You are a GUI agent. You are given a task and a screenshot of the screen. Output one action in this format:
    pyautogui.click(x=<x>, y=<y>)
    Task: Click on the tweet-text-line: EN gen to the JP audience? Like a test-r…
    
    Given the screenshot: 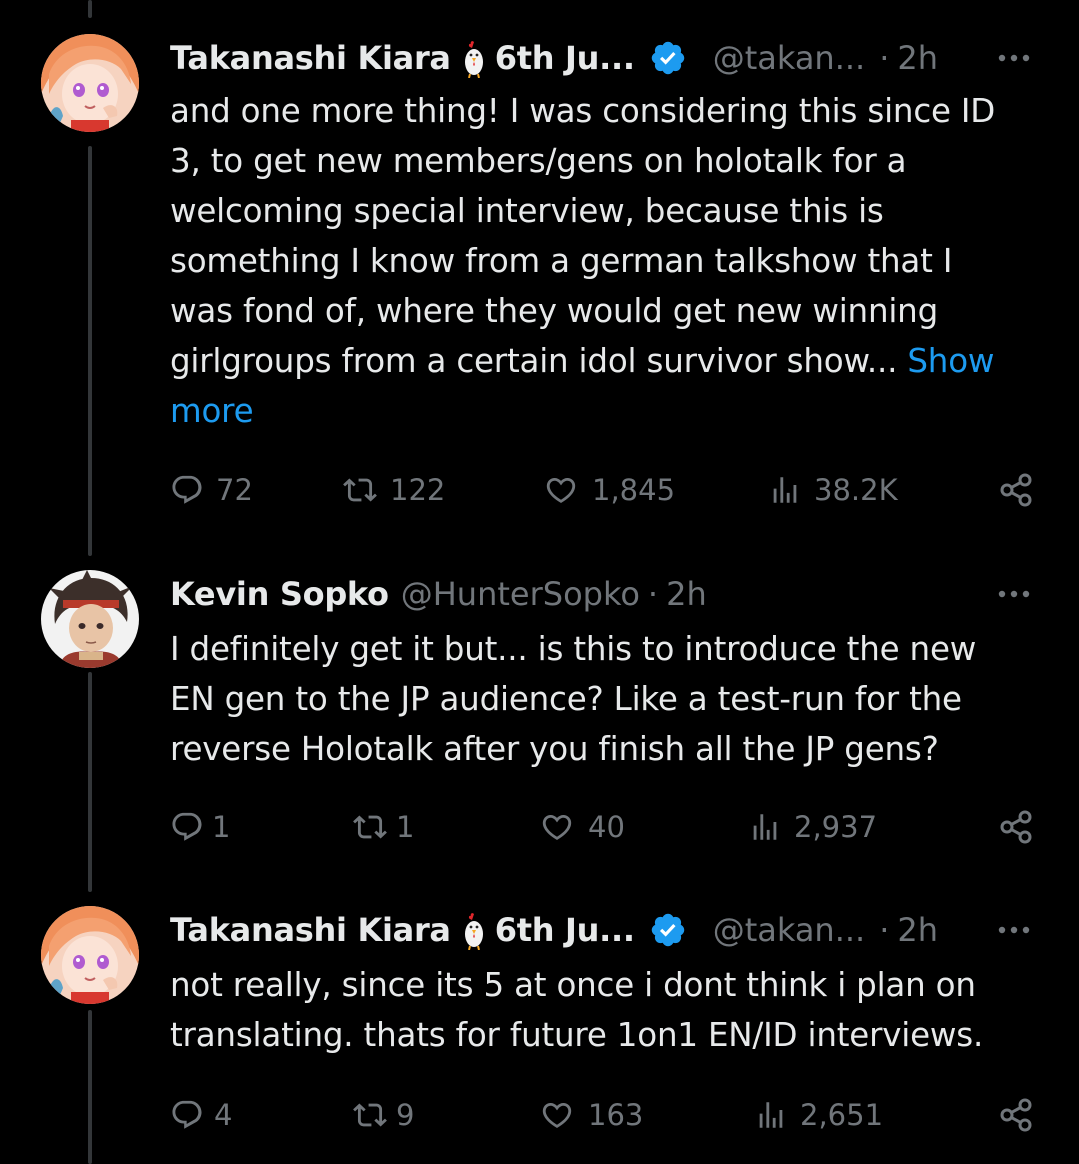 What is the action you would take?
    pyautogui.click(x=566, y=699)
    